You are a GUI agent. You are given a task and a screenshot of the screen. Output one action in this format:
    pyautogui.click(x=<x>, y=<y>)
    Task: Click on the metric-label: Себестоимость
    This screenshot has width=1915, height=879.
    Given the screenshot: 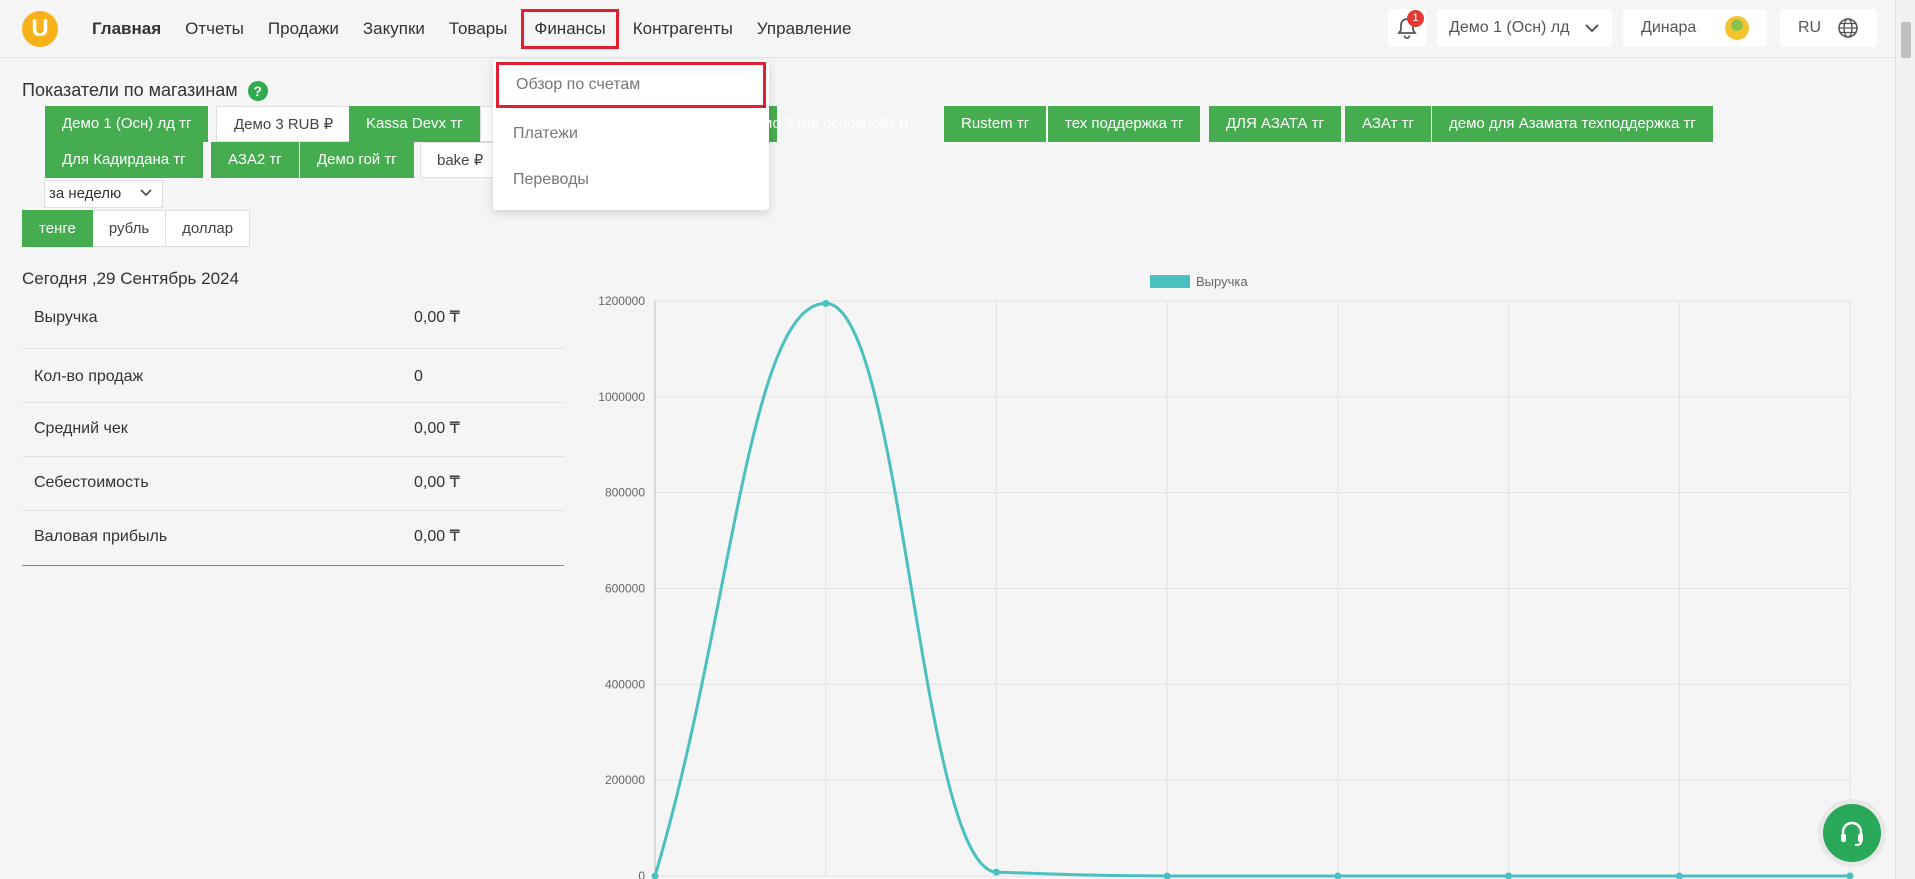 What is the action you would take?
    pyautogui.click(x=91, y=482)
    